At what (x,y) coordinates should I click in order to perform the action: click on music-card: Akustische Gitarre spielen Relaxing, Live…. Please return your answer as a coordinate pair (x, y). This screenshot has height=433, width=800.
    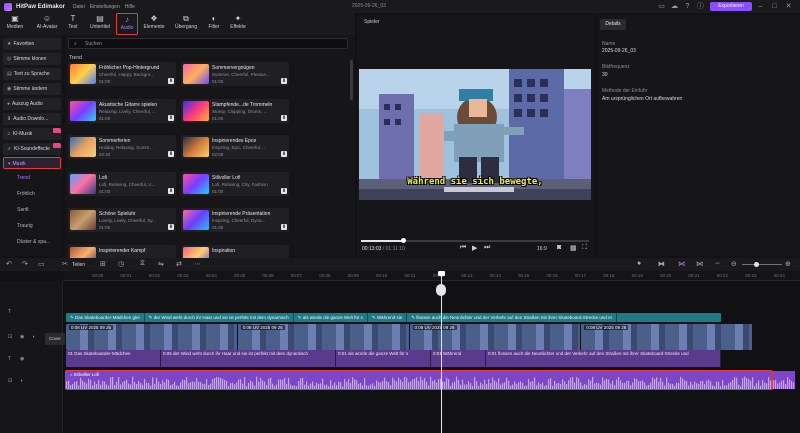
    Looking at the image, I should click on (122, 110).